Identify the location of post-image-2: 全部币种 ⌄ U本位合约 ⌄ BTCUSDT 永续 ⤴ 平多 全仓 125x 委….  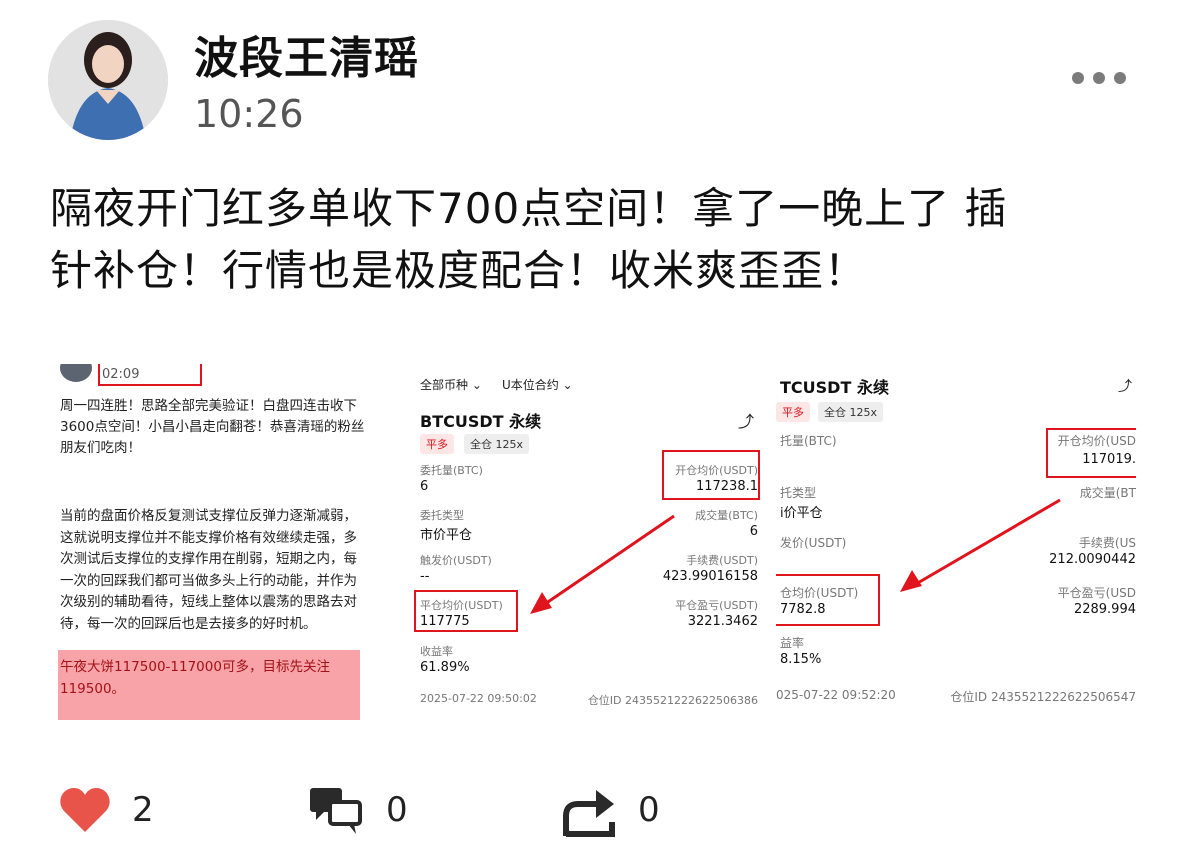
(589, 544).